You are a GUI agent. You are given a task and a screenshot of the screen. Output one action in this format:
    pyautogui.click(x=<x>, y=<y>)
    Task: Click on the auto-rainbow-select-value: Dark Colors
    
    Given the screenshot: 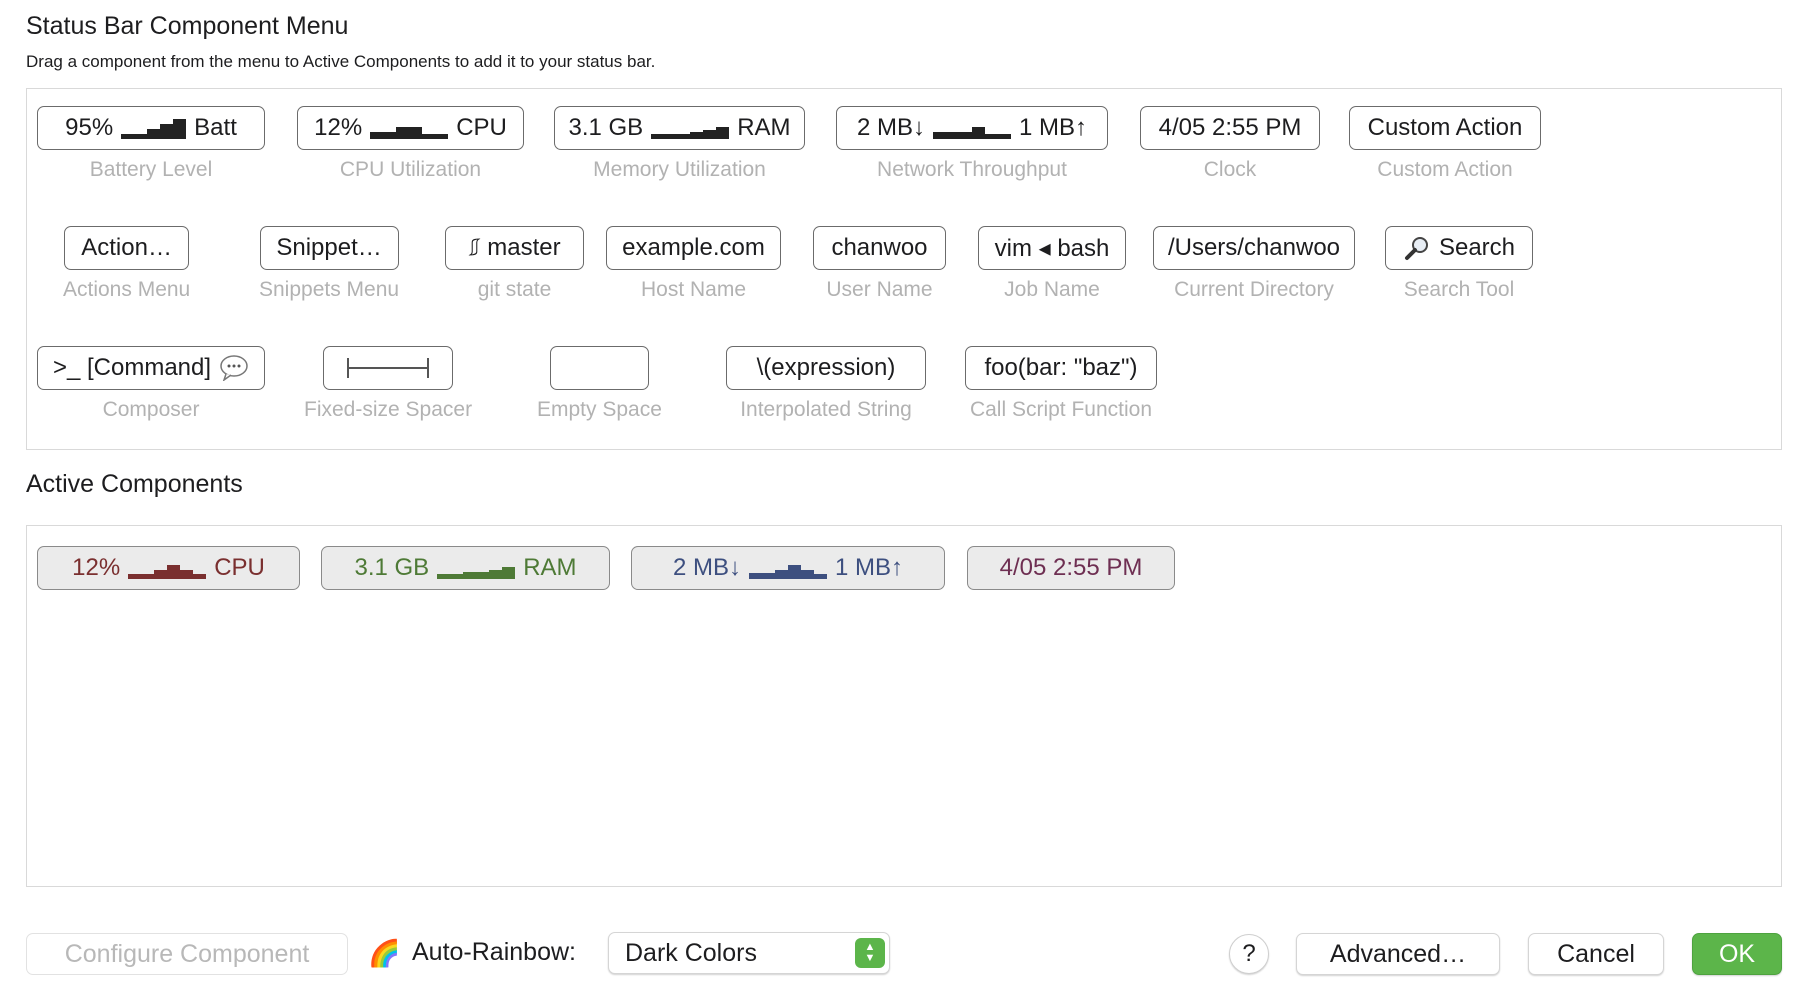 What is the action you would take?
    pyautogui.click(x=691, y=952)
    